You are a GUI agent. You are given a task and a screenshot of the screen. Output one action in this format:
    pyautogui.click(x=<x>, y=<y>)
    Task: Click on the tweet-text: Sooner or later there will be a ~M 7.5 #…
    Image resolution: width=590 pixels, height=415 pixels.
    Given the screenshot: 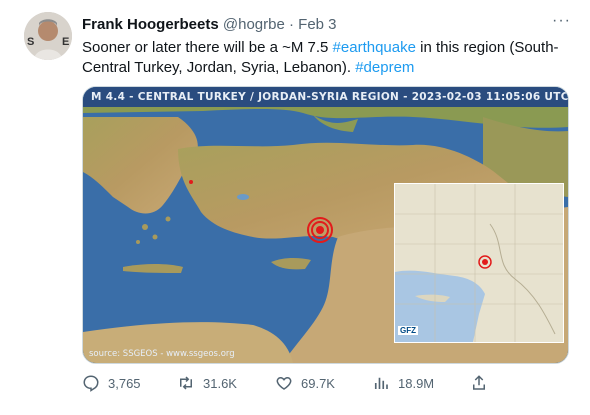 What is the action you would take?
    pyautogui.click(x=329, y=58)
    